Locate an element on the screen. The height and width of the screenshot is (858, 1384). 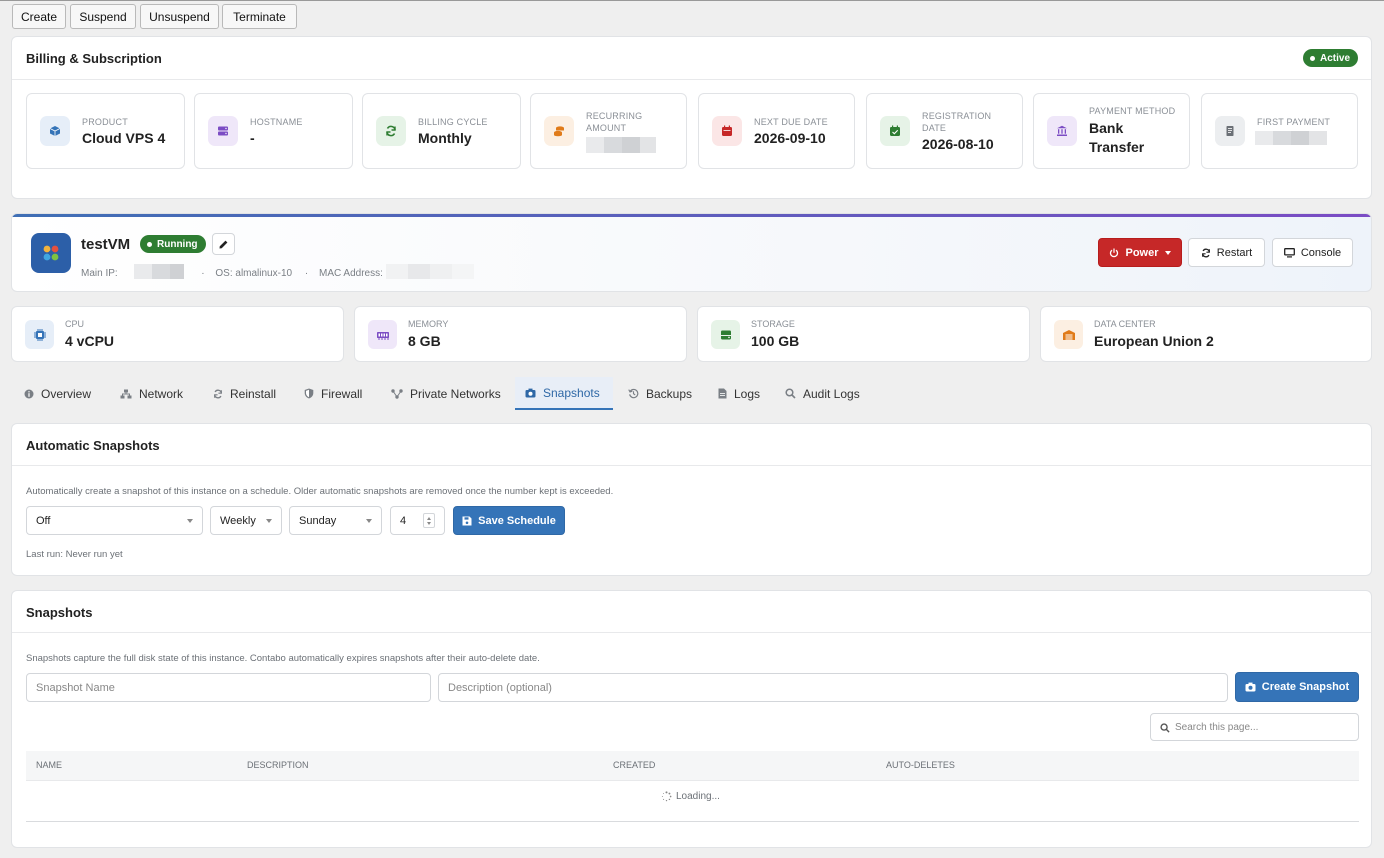
admin-toolbar: Create Suspend Unsuspend Terminate is located at coordinates (692, 16).